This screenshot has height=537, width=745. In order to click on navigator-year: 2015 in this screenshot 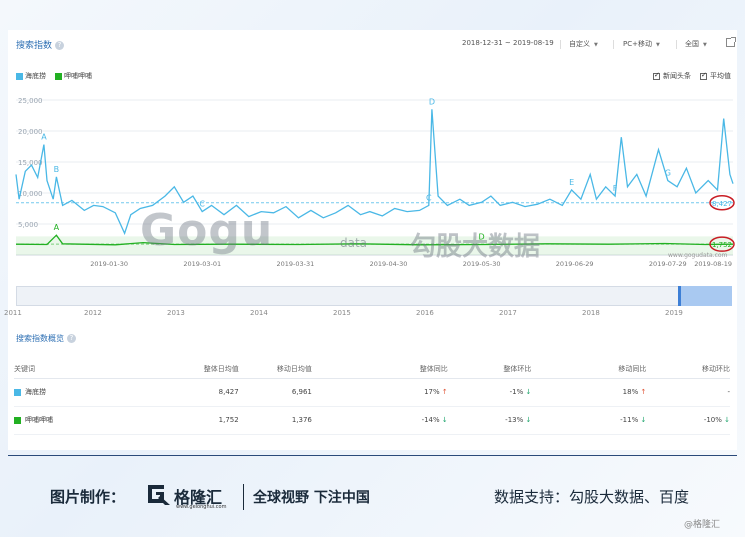, I will do `click(342, 313)`.